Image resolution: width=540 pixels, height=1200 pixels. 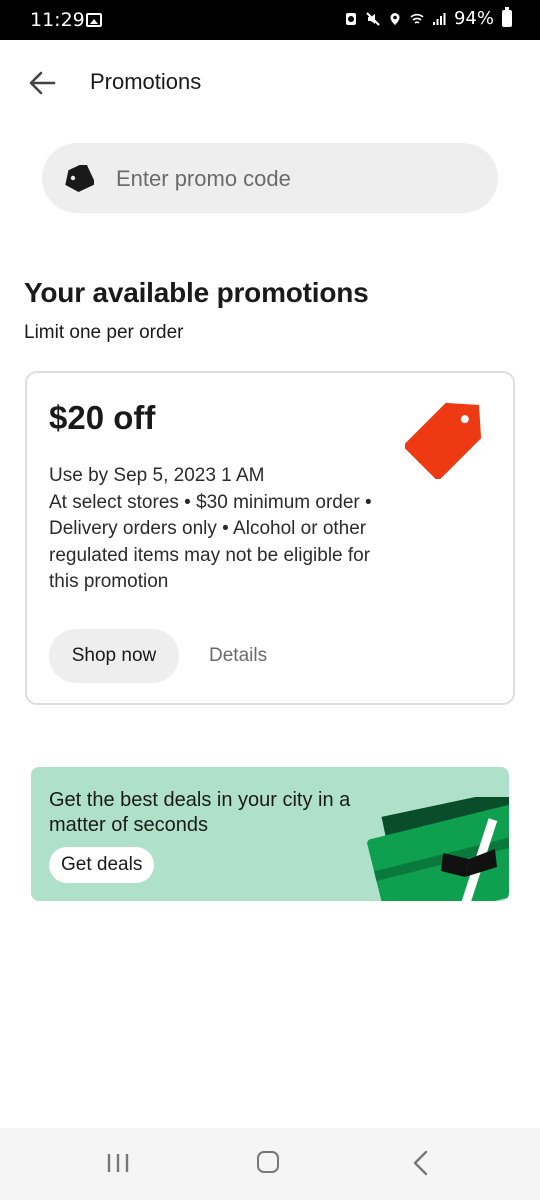 What do you see at coordinates (296, 179) in the screenshot?
I see `promo-code-input` at bounding box center [296, 179].